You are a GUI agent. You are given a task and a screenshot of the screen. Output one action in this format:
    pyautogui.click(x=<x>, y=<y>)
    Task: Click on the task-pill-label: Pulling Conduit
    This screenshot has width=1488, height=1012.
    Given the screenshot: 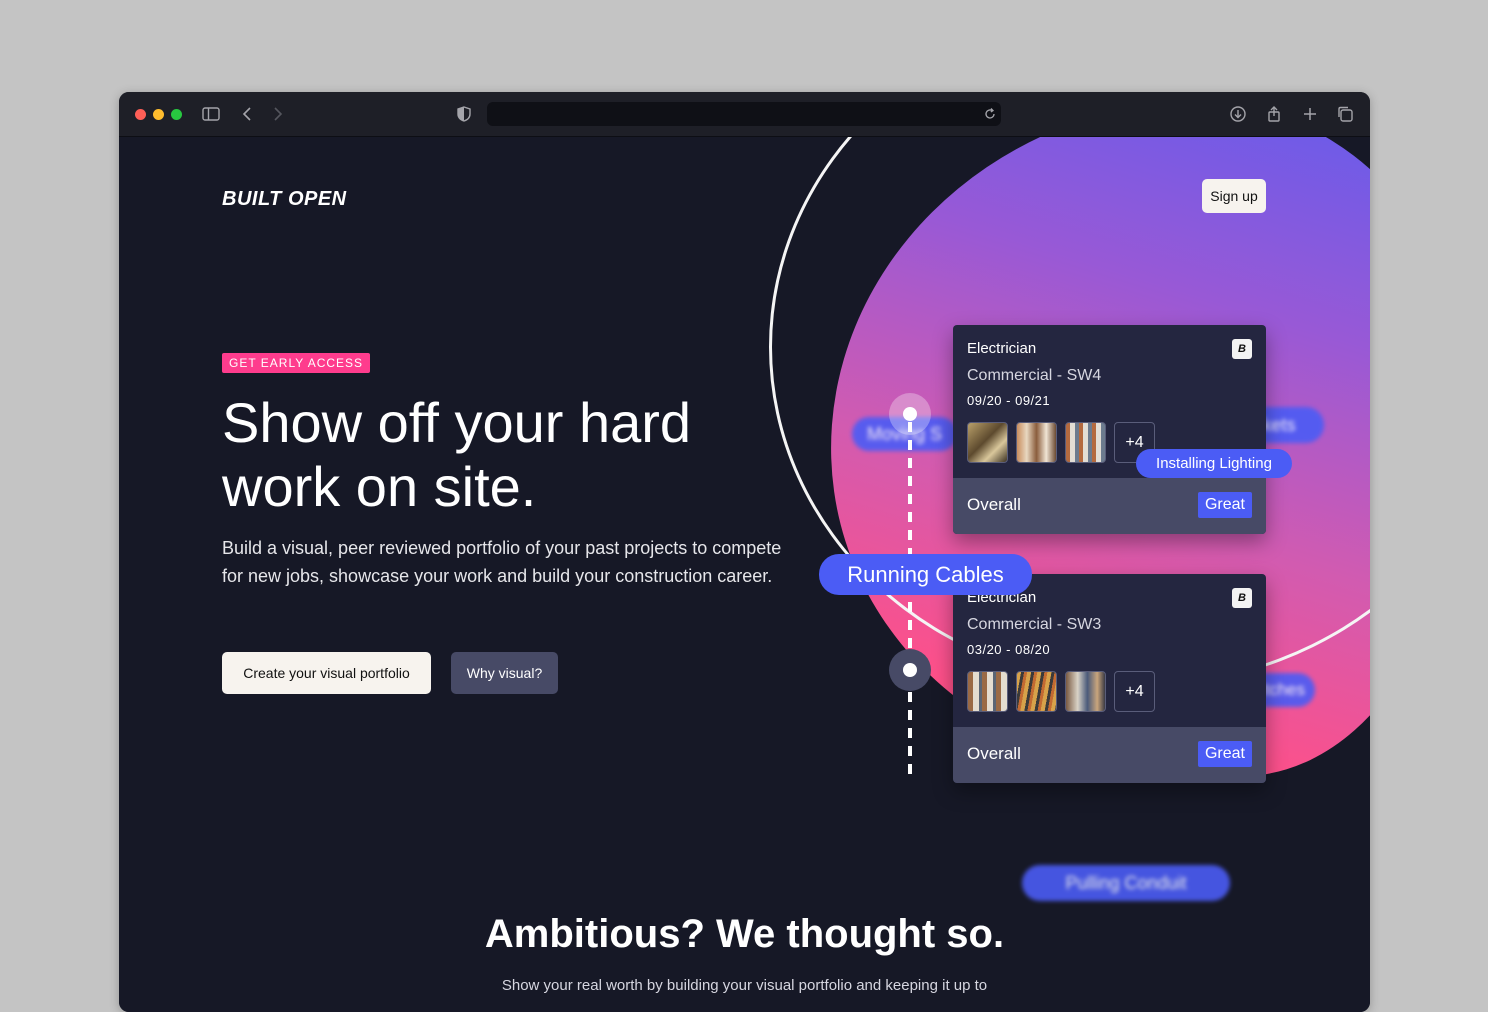 What is the action you would take?
    pyautogui.click(x=1126, y=882)
    